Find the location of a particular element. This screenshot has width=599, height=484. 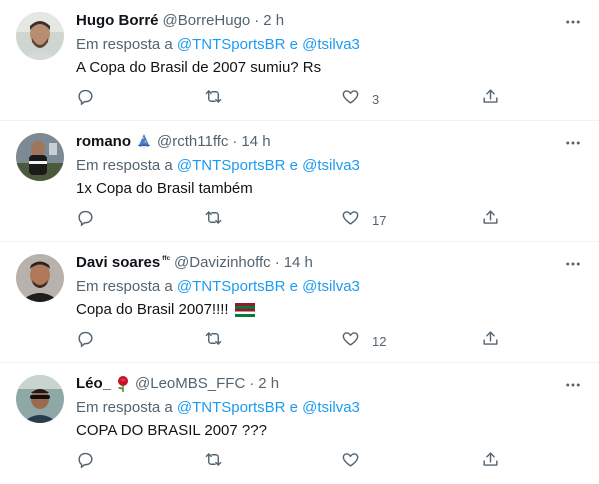

like-button: 3 is located at coordinates (360, 99).